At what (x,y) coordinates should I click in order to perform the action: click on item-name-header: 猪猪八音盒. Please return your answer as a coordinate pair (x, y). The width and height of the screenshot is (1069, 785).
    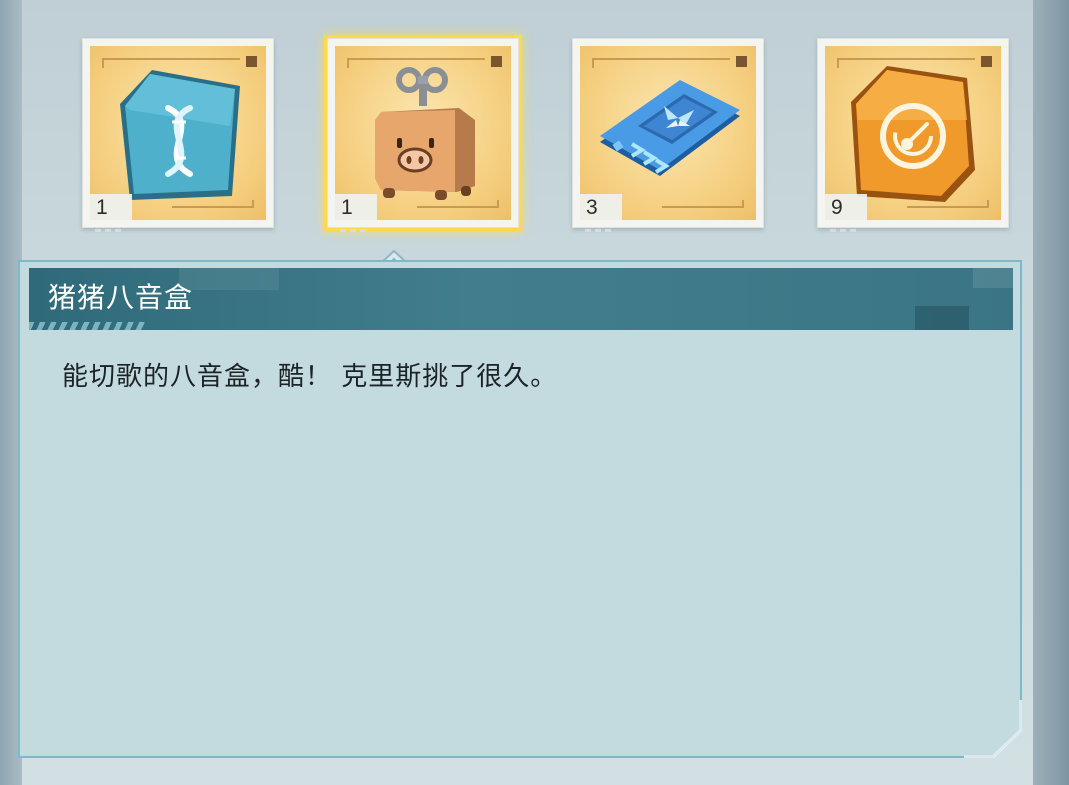
    Looking at the image, I should click on (521, 299).